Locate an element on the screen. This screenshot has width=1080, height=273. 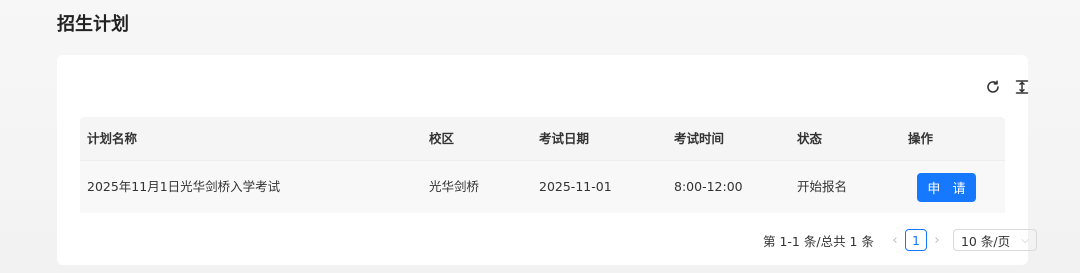
page-size-select: 10 条/页 ⌵ is located at coordinates (994, 240).